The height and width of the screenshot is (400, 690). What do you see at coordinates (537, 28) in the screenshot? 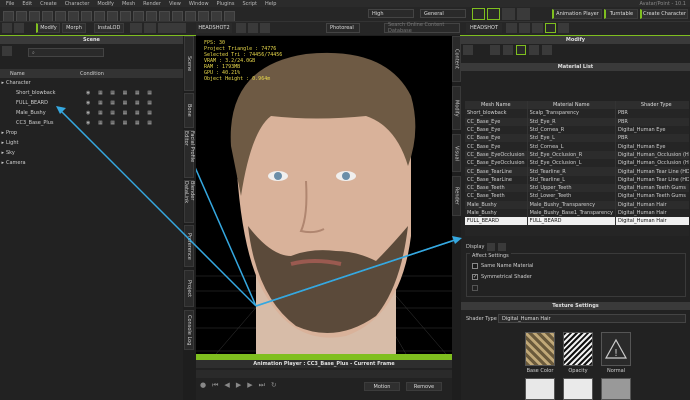
I see `walk-icon` at bounding box center [537, 28].